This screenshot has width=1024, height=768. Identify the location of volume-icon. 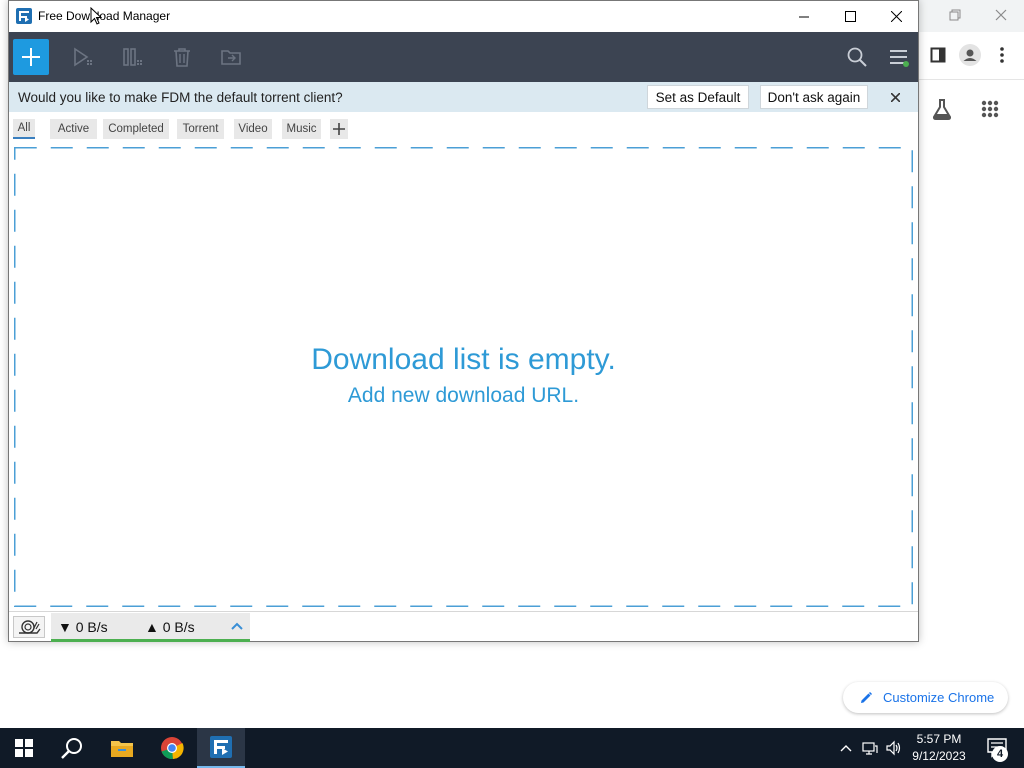
(894, 748).